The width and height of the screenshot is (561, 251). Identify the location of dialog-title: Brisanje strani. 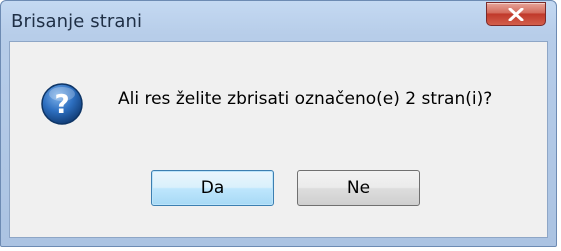
(77, 21).